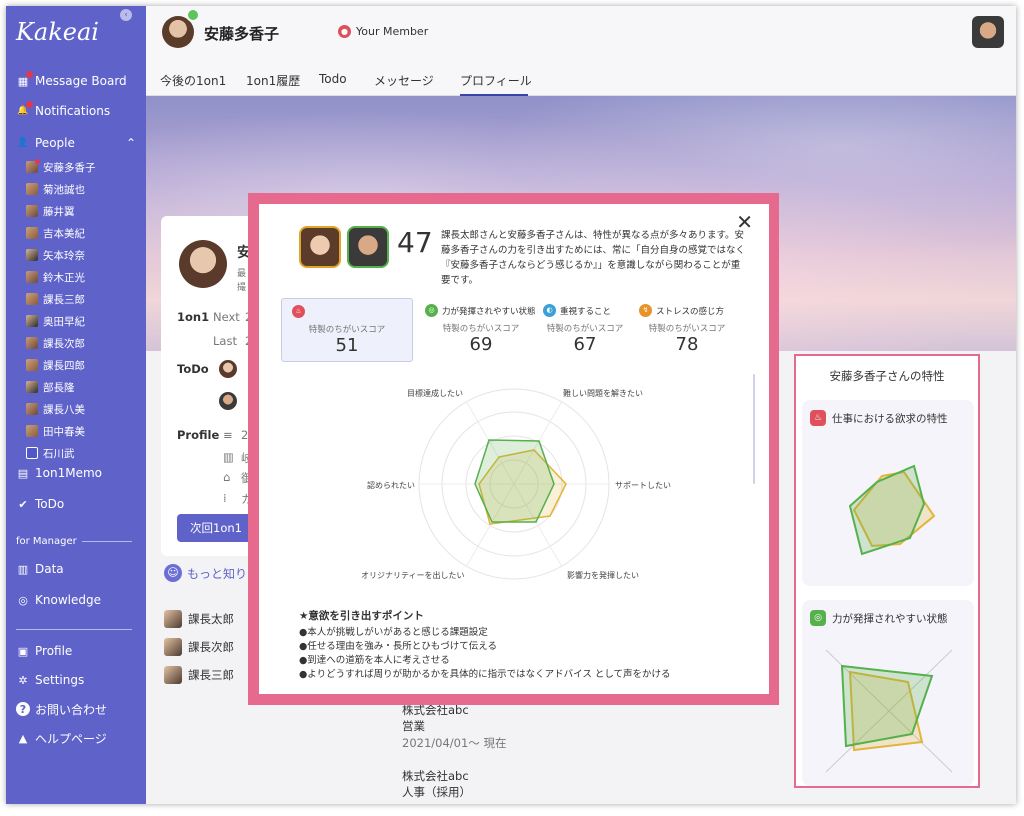  What do you see at coordinates (193, 15) in the screenshot?
I see `online-status-icon` at bounding box center [193, 15].